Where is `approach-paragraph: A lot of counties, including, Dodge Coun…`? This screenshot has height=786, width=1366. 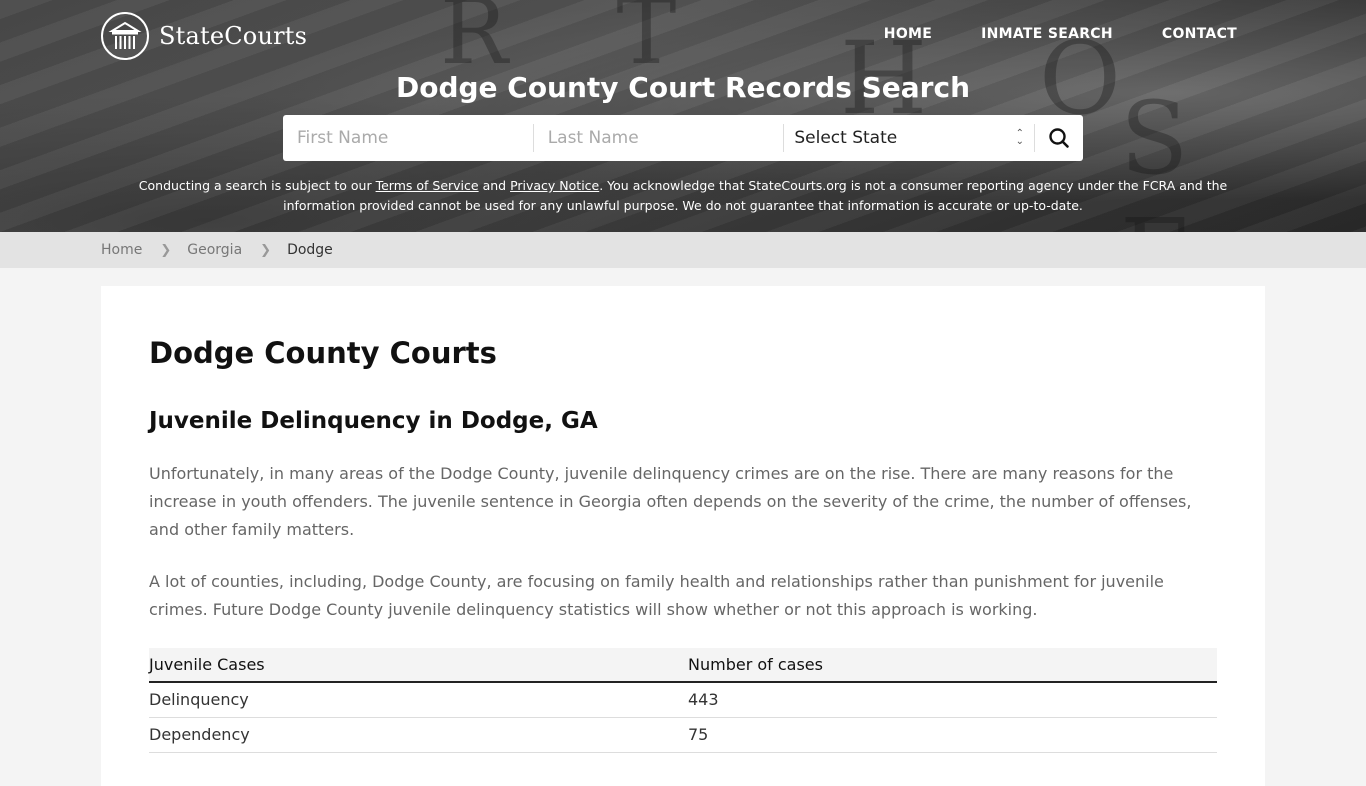 approach-paragraph: A lot of counties, including, Dodge Coun… is located at coordinates (656, 595).